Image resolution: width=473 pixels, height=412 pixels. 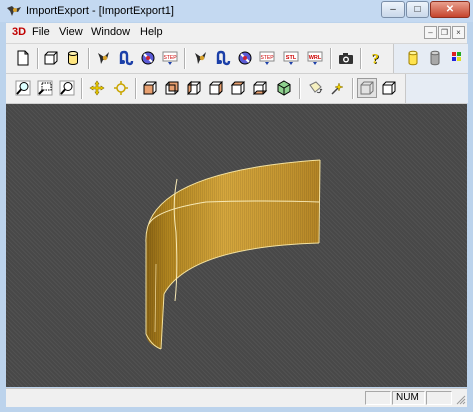 I want to click on cube-left-icon, so click(x=194, y=88).